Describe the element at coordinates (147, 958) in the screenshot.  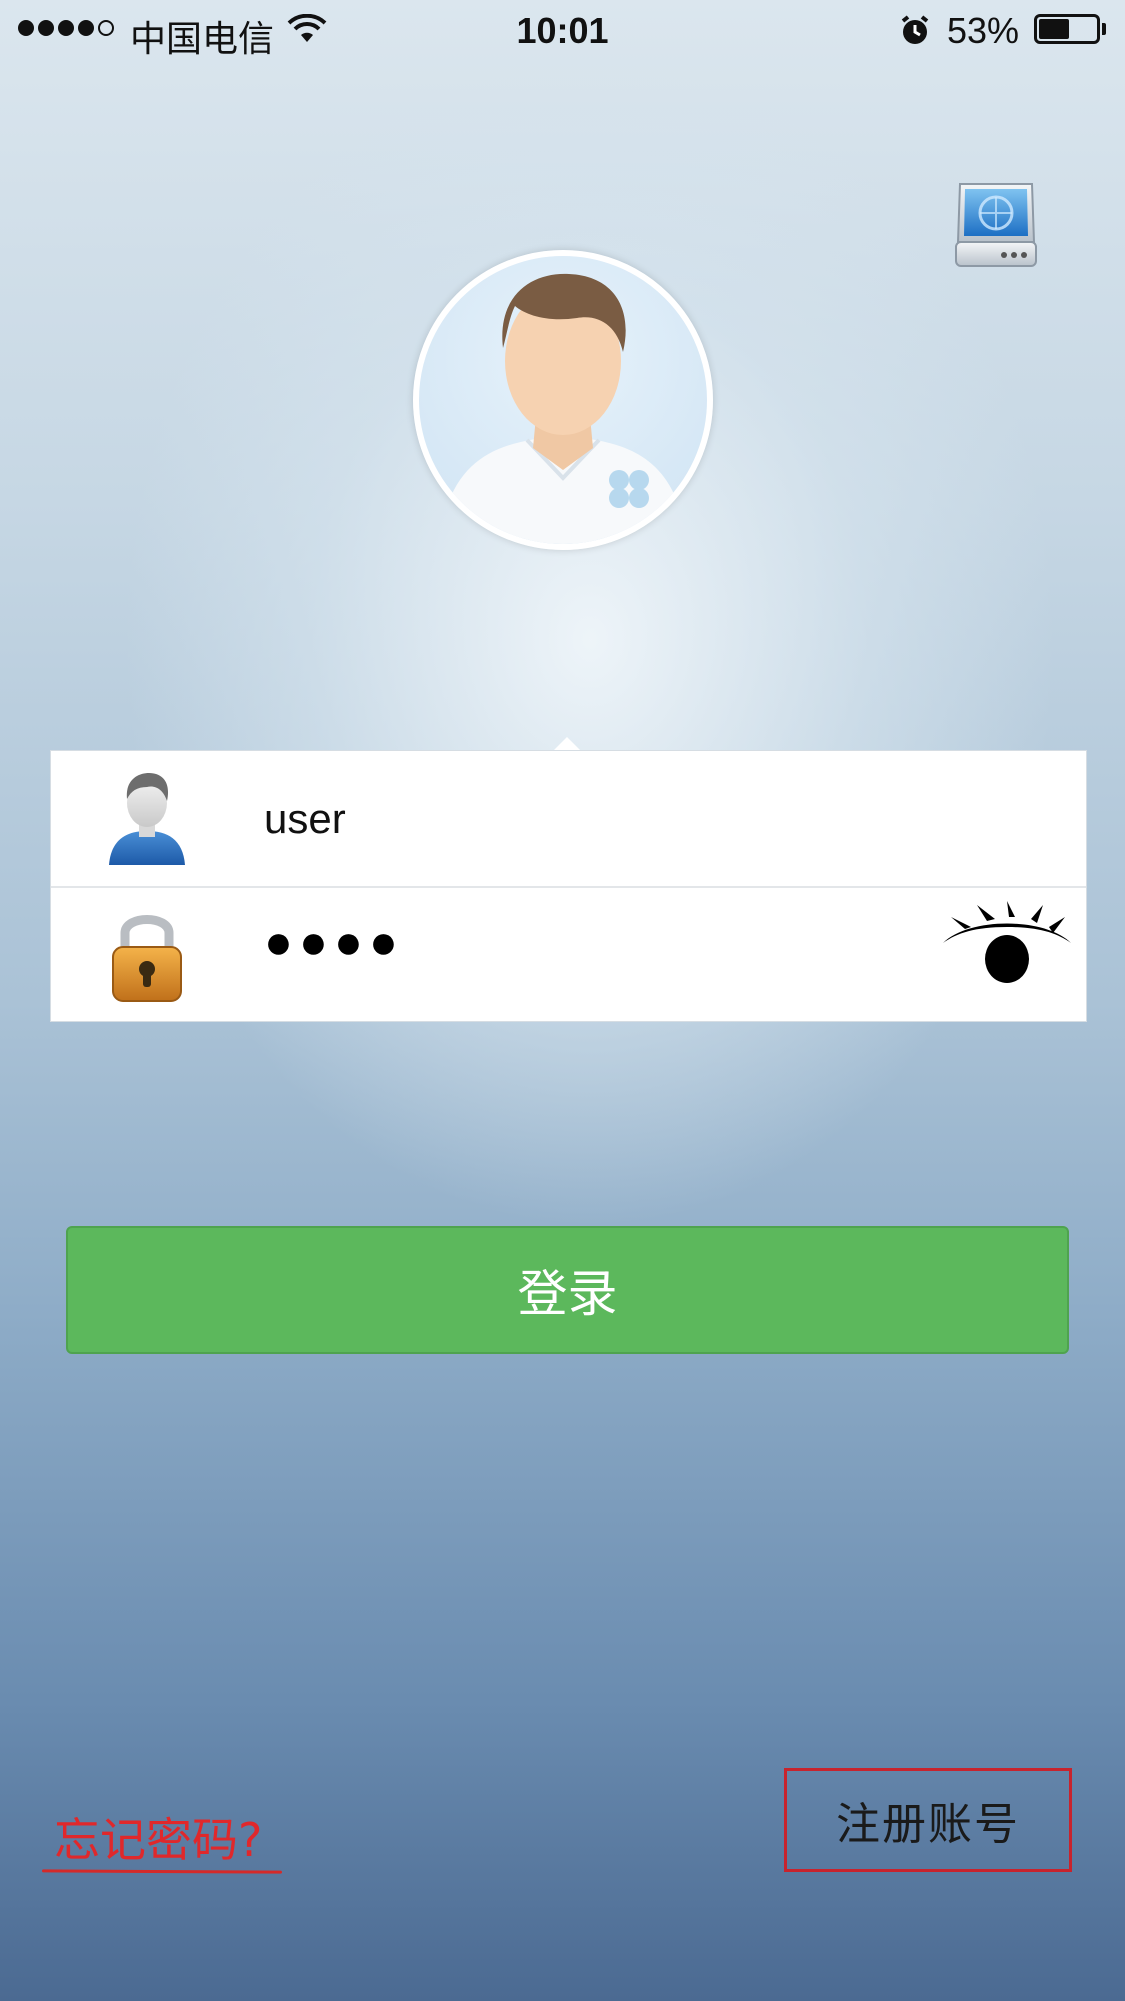
I see `lock-icon` at that location.